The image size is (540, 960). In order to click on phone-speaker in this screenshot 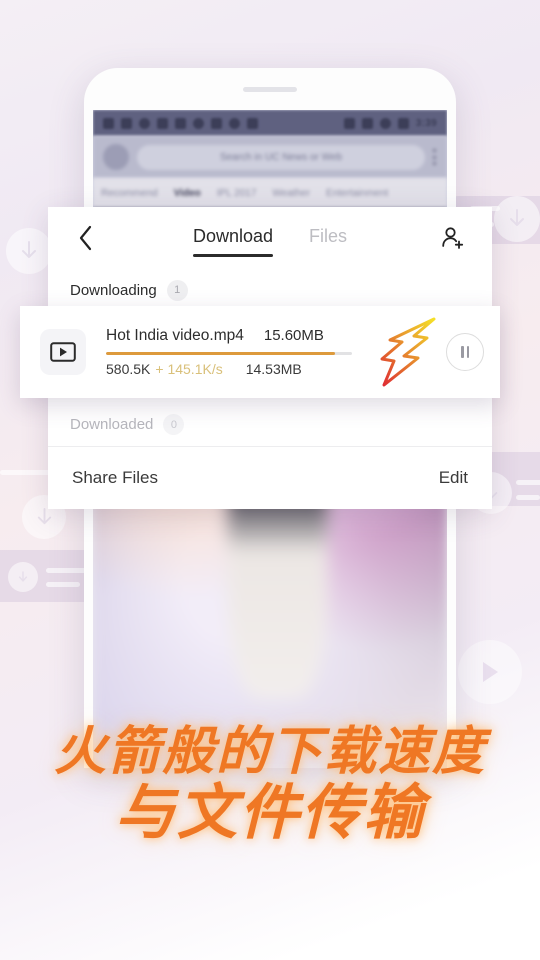, I will do `click(270, 89)`.